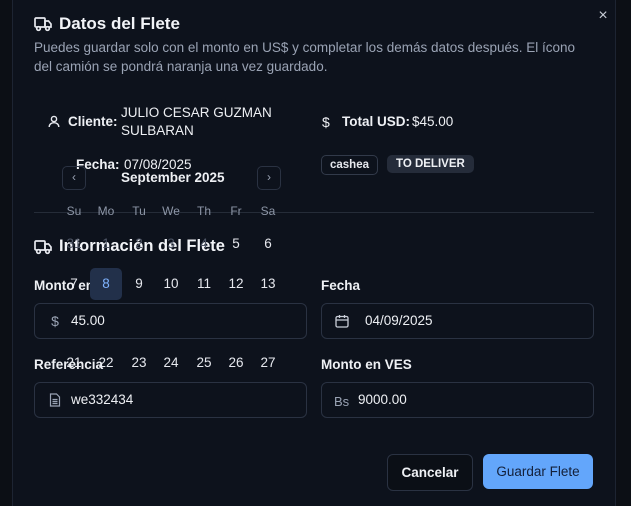 This screenshot has height=506, width=631. Describe the element at coordinates (350, 165) in the screenshot. I see `badge-cashea: cashea` at that location.